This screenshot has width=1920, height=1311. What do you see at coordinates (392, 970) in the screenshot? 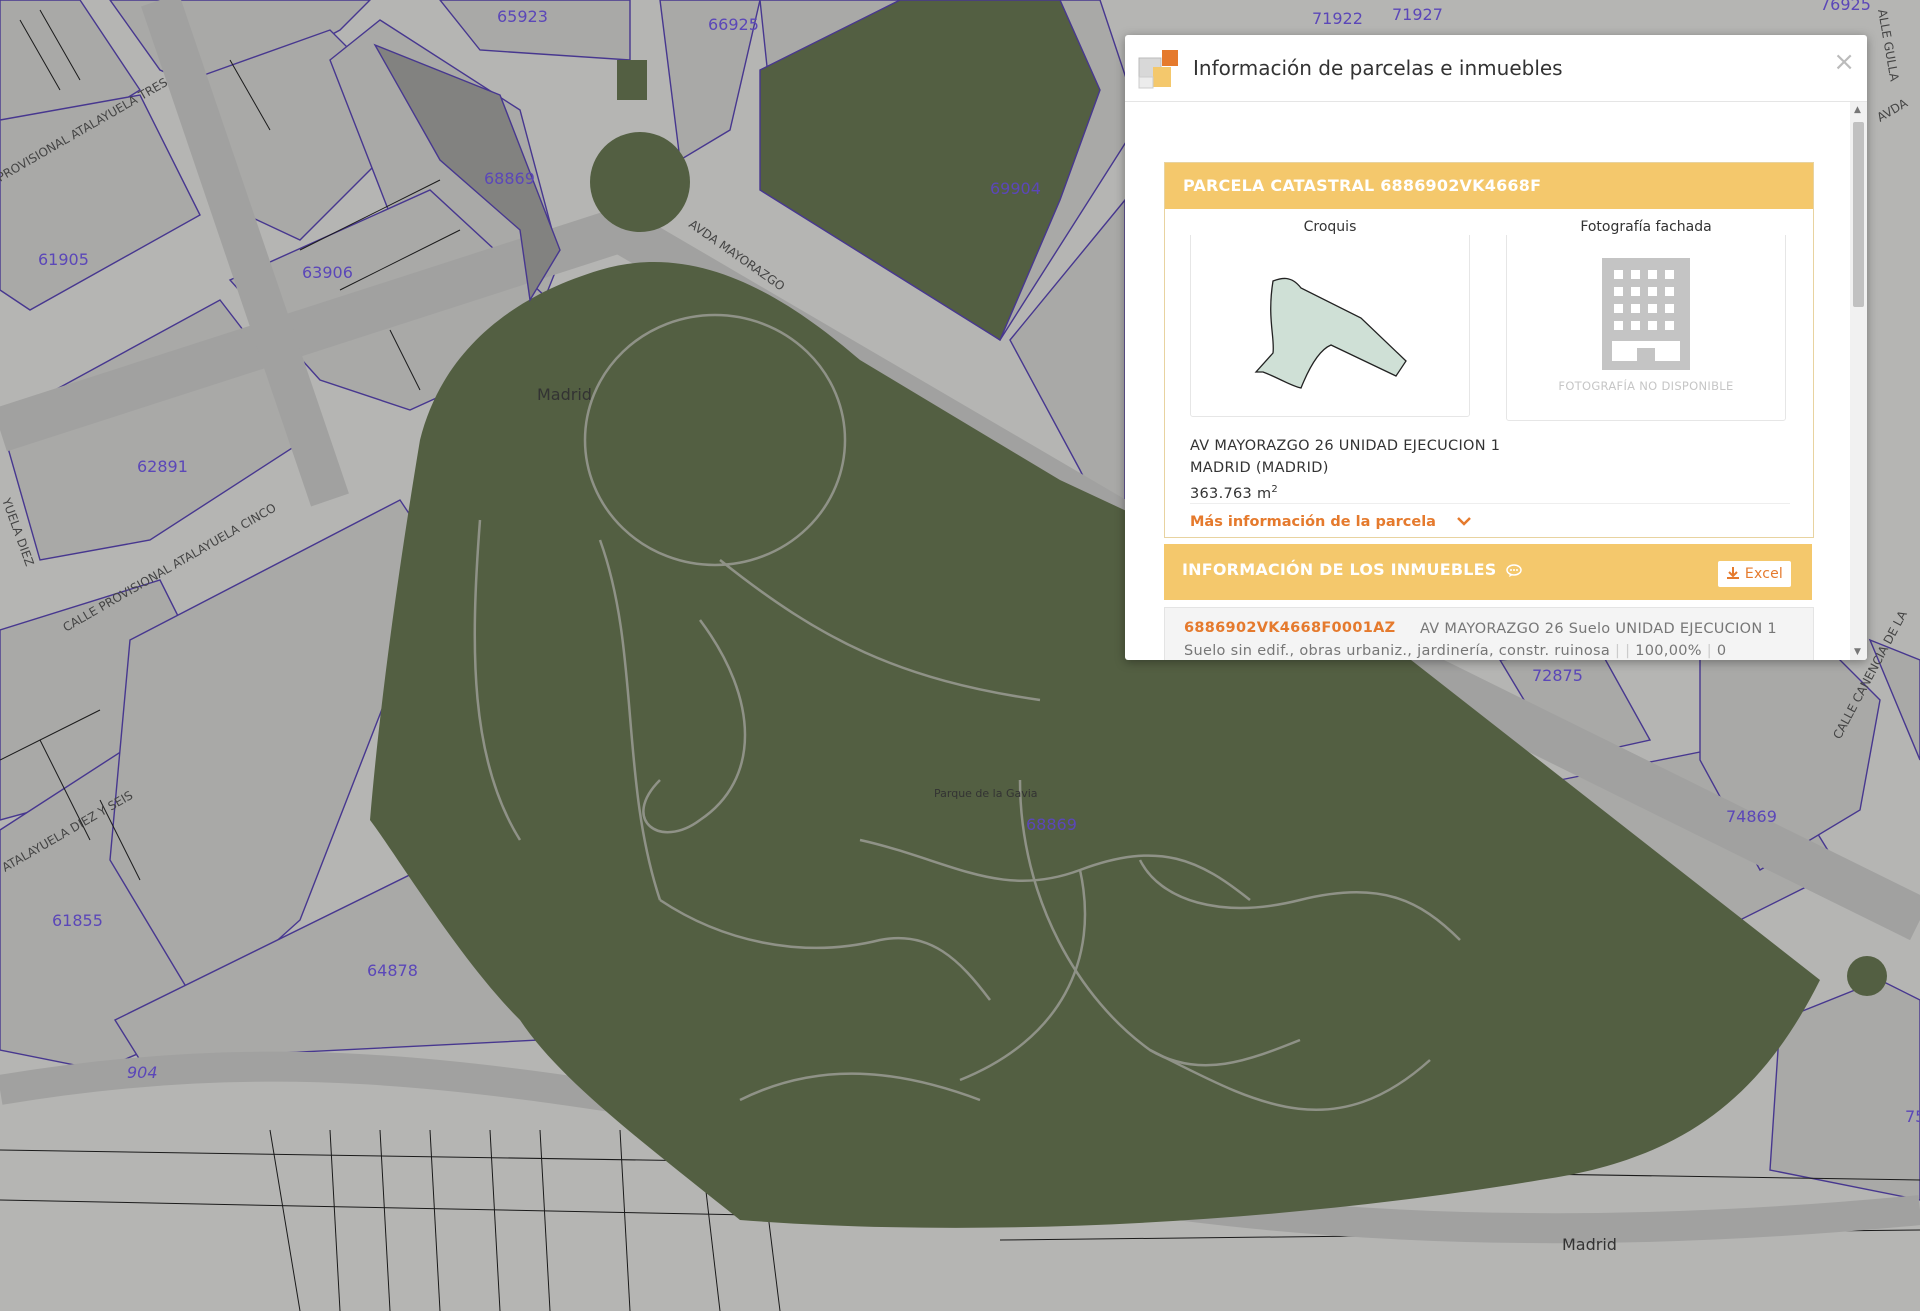
I see `parcel-label: 64878` at bounding box center [392, 970].